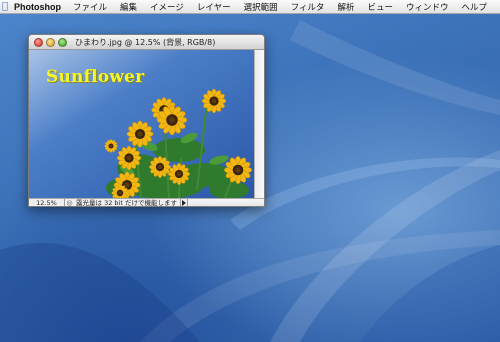 The height and width of the screenshot is (342, 500). I want to click on menu-image: イメージ, so click(167, 7).